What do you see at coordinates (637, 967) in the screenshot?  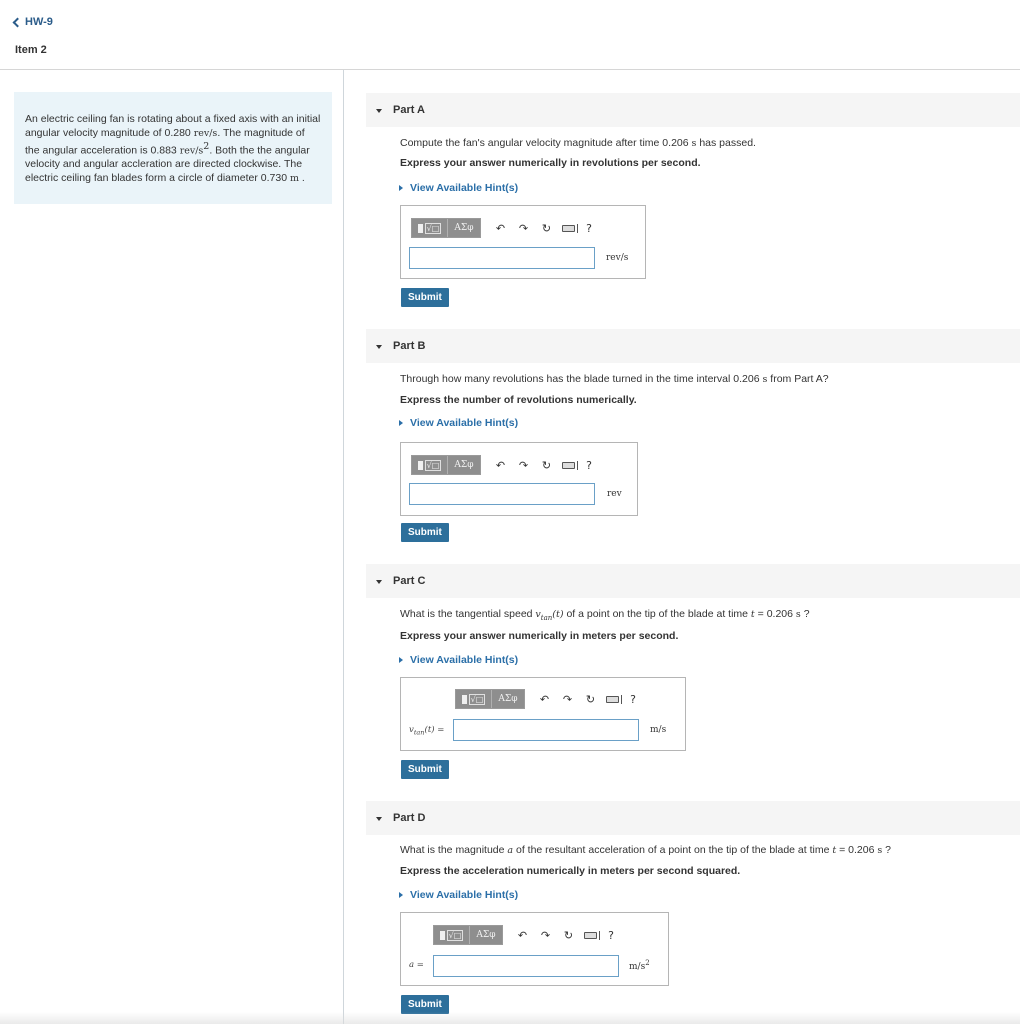 I see `unit-text: m/s` at bounding box center [637, 967].